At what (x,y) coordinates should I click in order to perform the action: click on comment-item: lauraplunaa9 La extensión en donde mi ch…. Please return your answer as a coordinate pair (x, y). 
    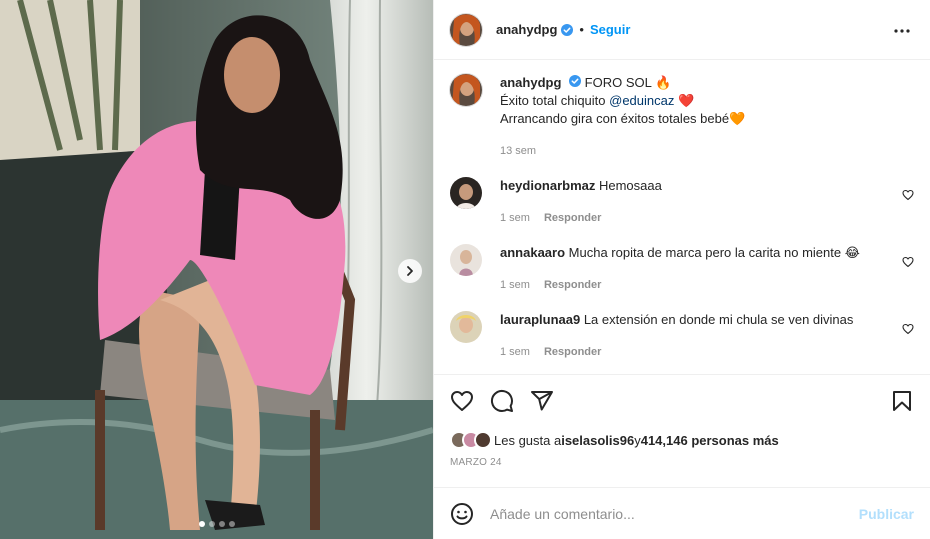
    Looking at the image, I should click on (682, 336).